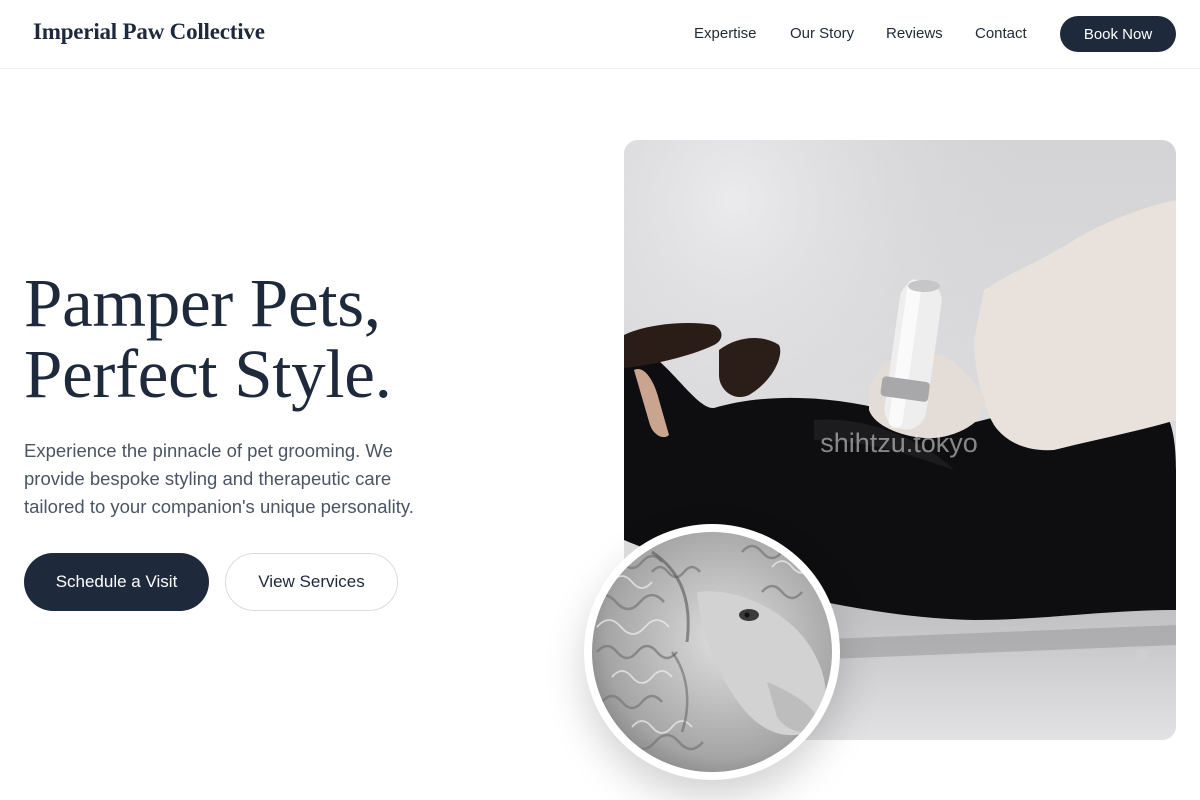 The image size is (1200, 800). I want to click on hero-headline: Pamper Pets, Perfect Style., so click(294, 339).